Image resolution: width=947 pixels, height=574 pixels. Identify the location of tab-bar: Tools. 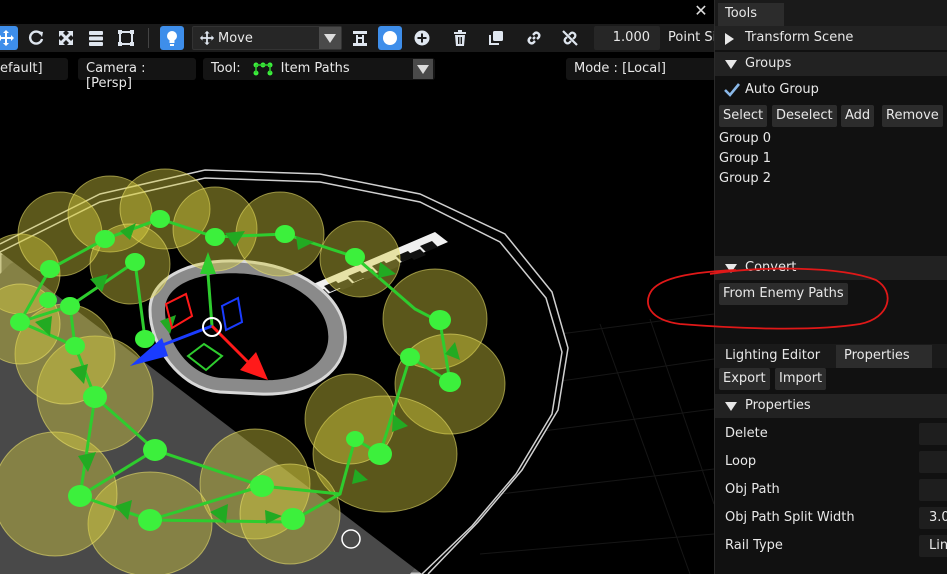
(831, 13).